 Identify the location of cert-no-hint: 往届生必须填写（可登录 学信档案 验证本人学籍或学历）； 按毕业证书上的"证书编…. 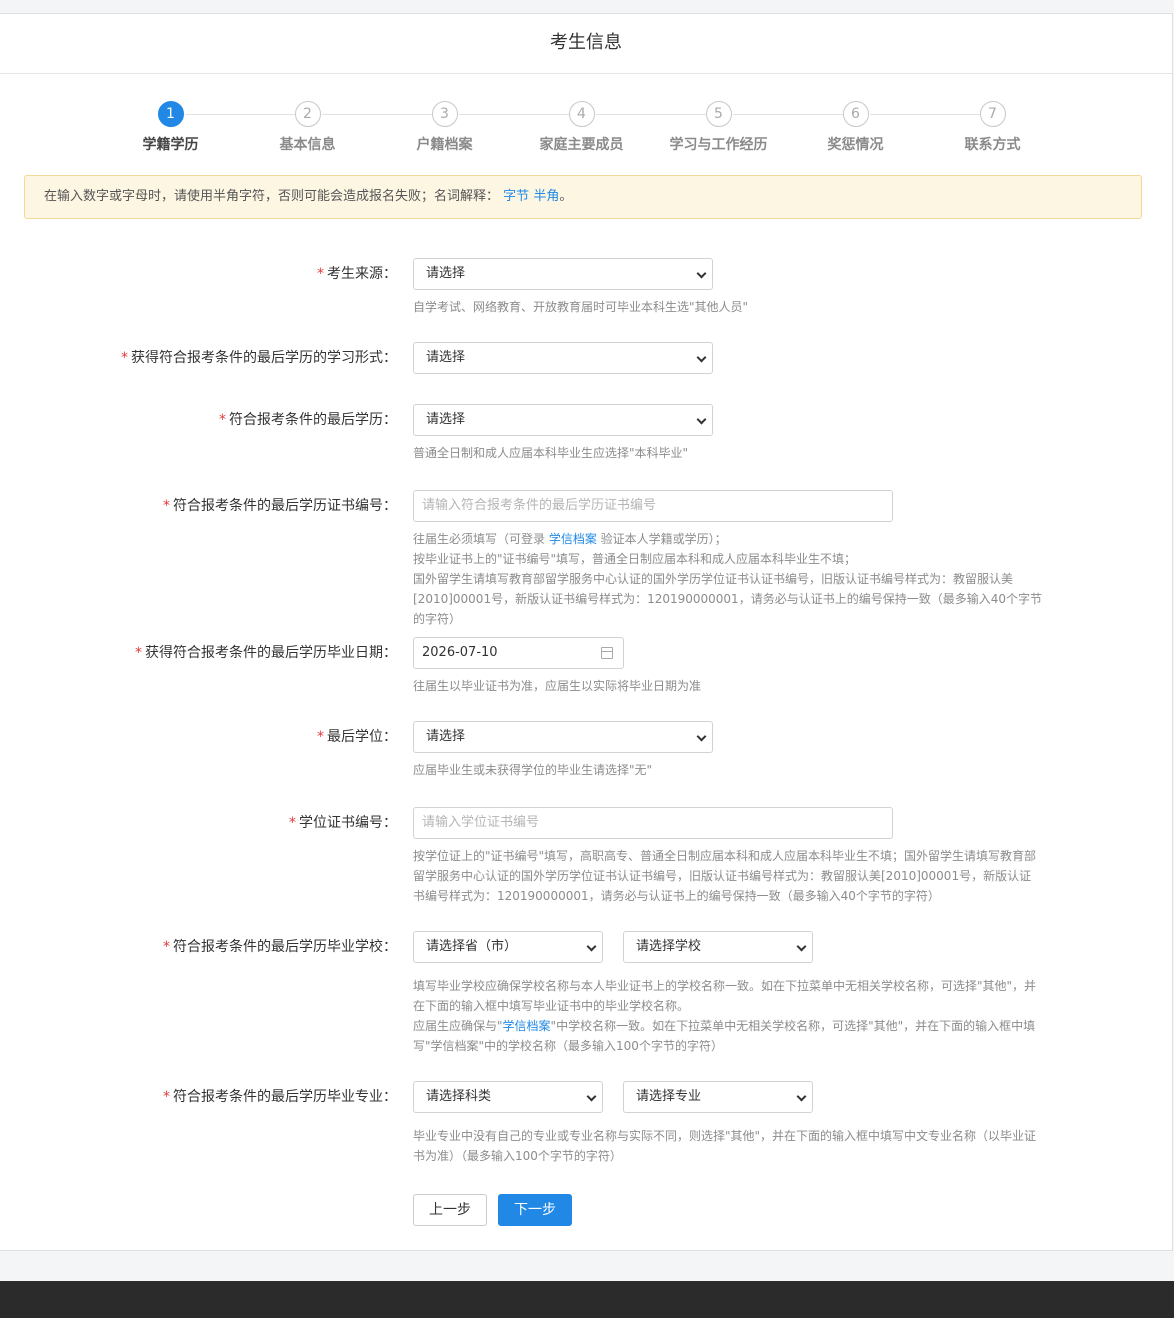
(727, 579).